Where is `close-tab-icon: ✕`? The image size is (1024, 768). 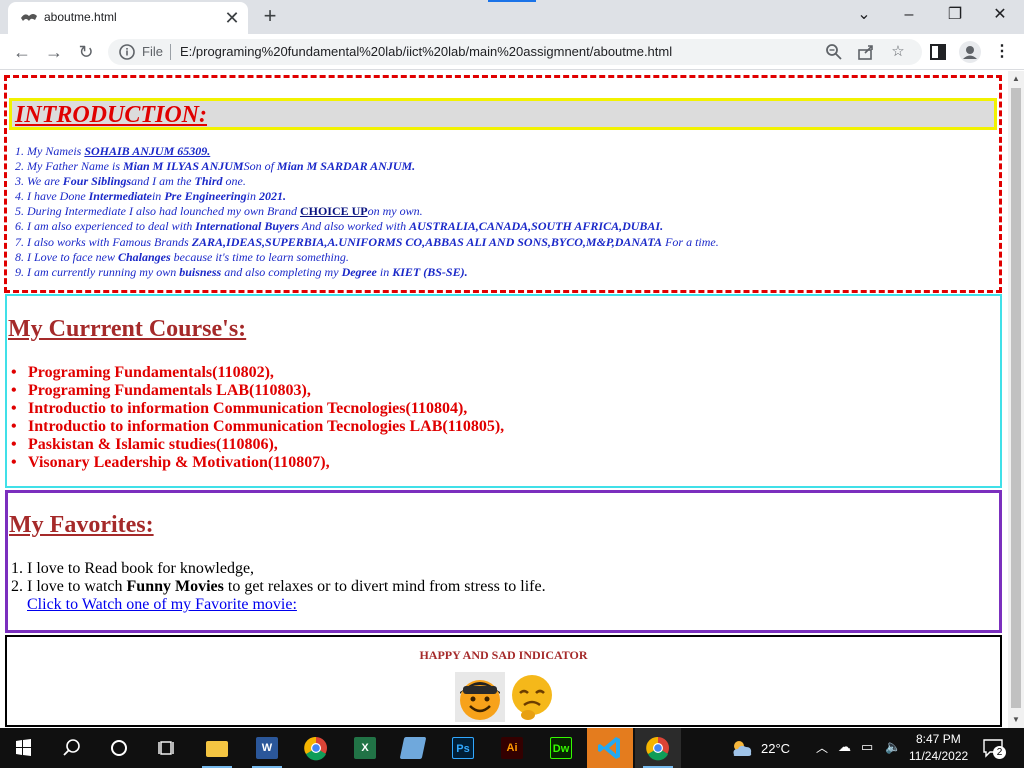 close-tab-icon: ✕ is located at coordinates (232, 18).